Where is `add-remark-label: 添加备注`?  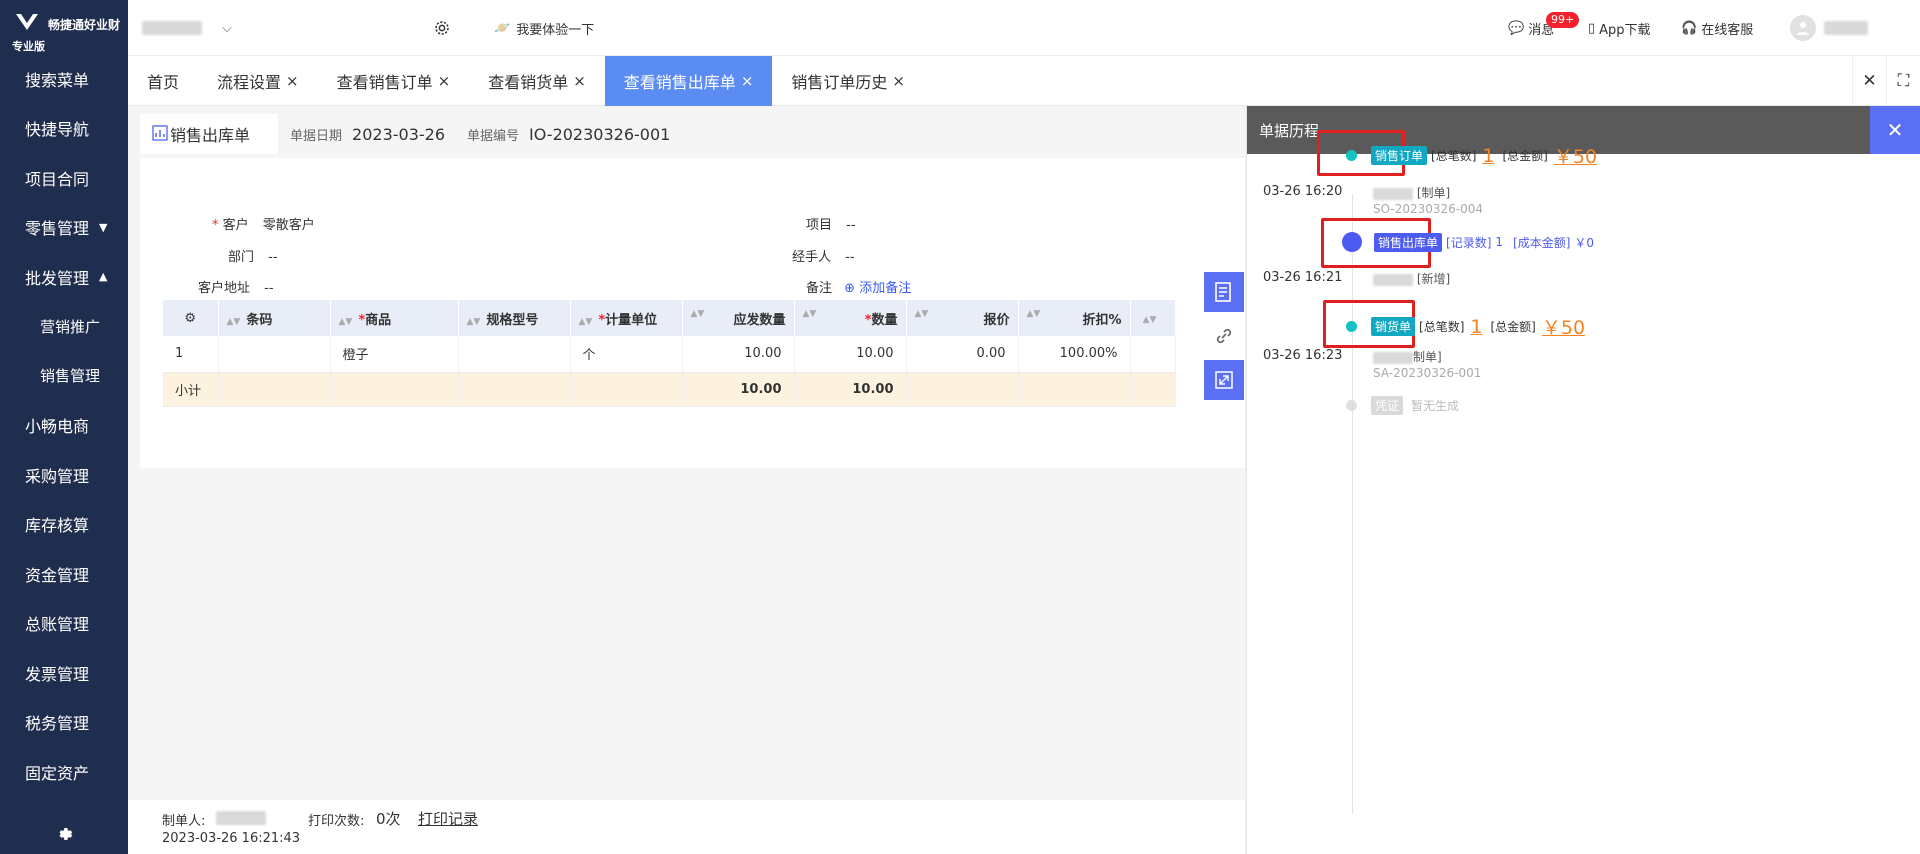
add-remark-label: 添加备注 is located at coordinates (885, 288).